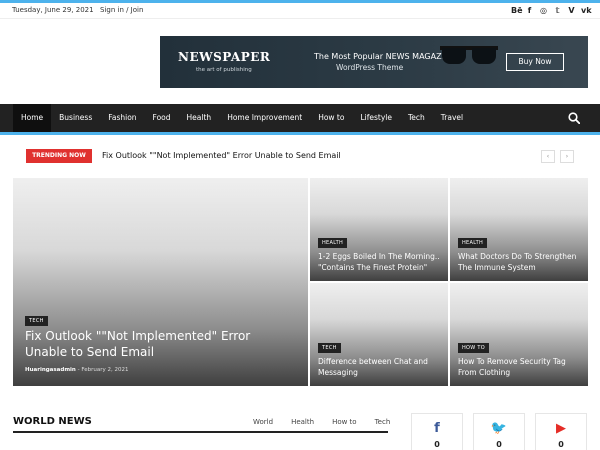 This screenshot has height=450, width=600. What do you see at coordinates (263, 422) in the screenshot?
I see `tab-world: World` at bounding box center [263, 422].